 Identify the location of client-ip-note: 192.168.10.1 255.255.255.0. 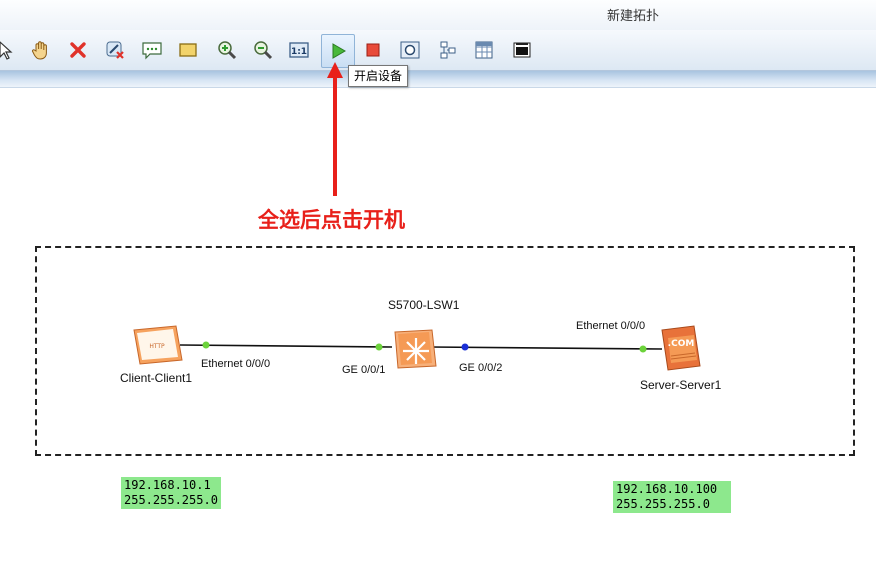
(171, 493).